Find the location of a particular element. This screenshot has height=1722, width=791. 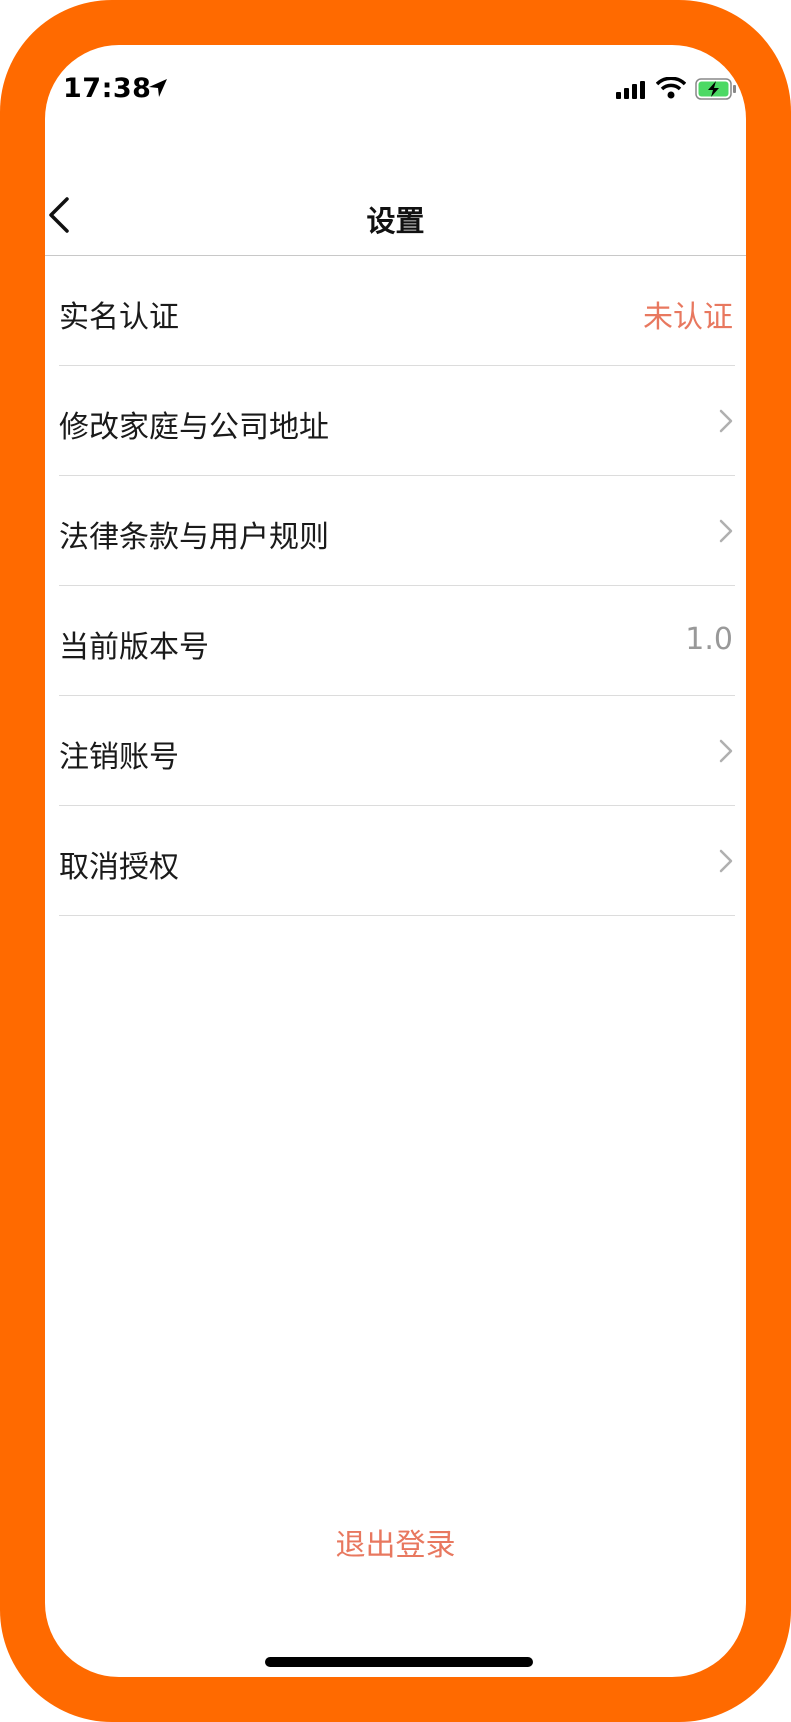

settings-item-label: 注销账号 is located at coordinates (119, 757).